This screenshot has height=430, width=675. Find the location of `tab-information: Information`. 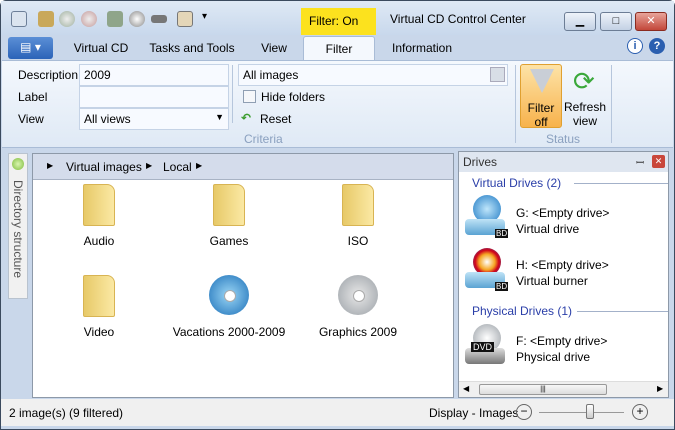

tab-information: Information is located at coordinates (422, 51).